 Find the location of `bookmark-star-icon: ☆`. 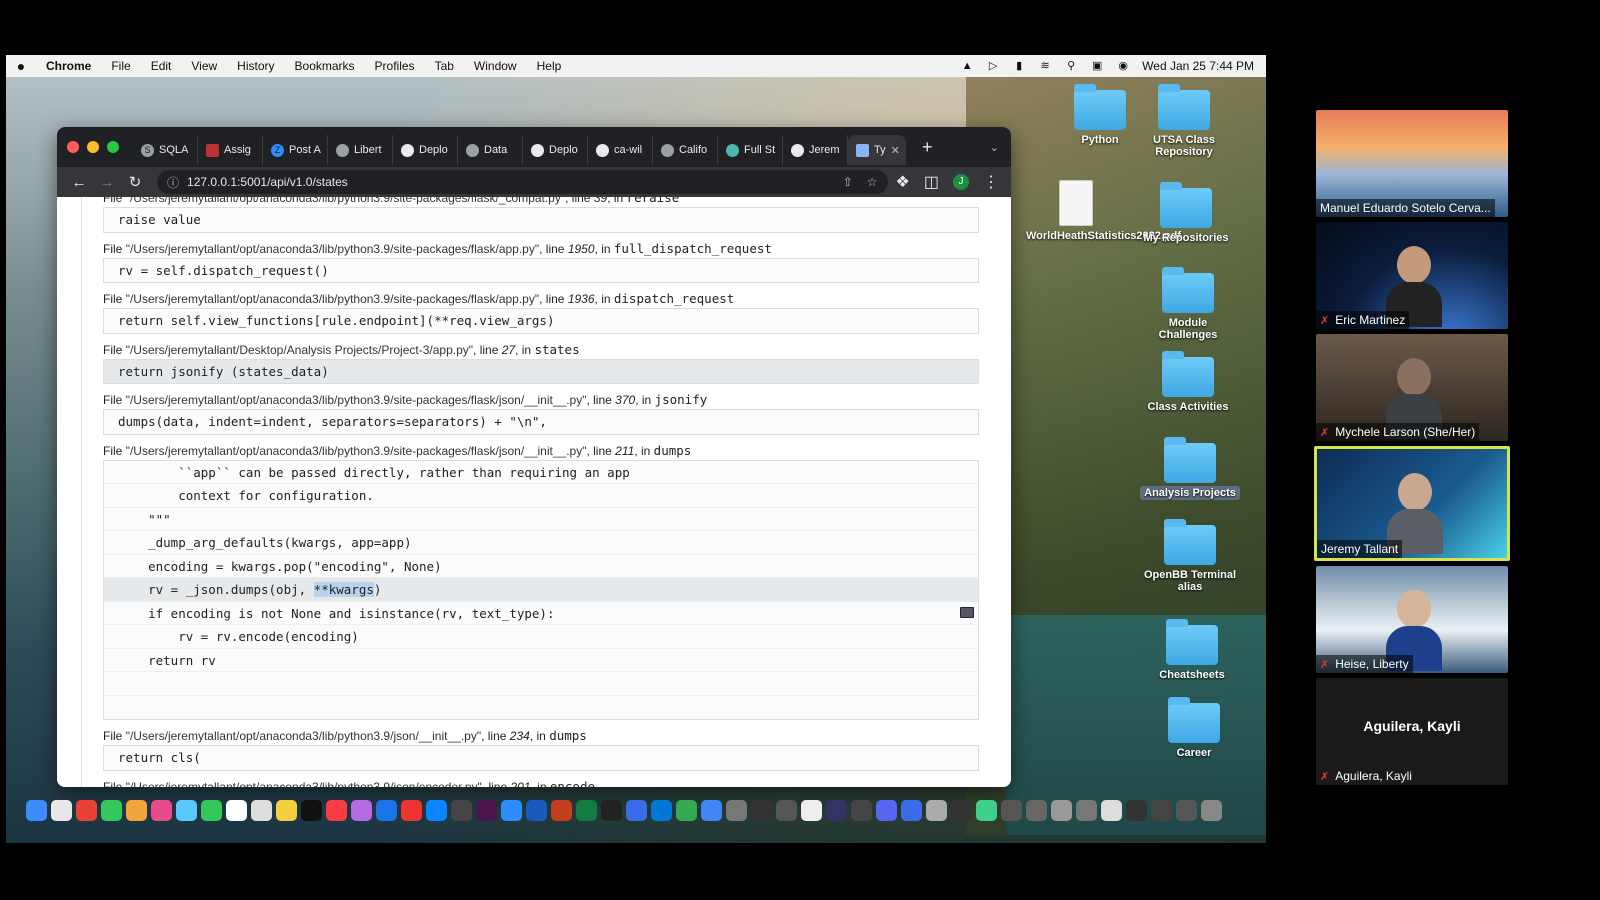

bookmark-star-icon: ☆ is located at coordinates (872, 182).